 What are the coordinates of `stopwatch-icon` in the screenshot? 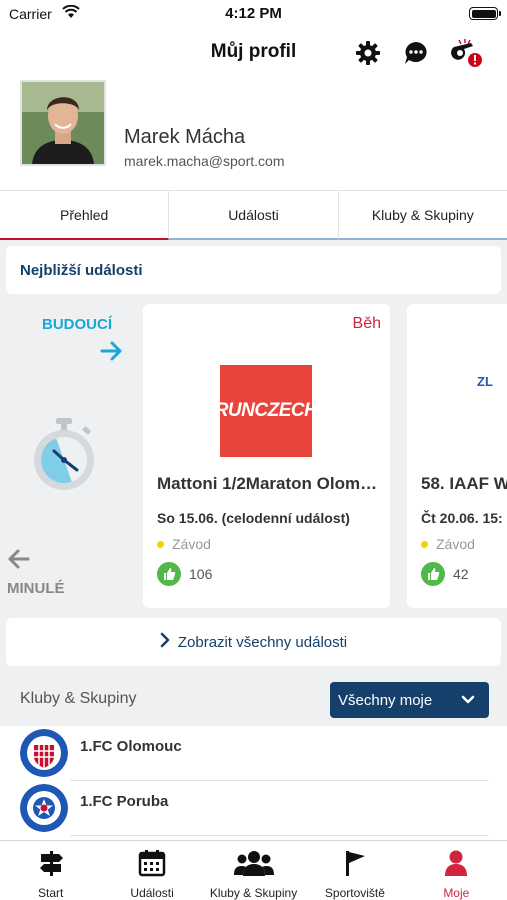 It's located at (64, 456).